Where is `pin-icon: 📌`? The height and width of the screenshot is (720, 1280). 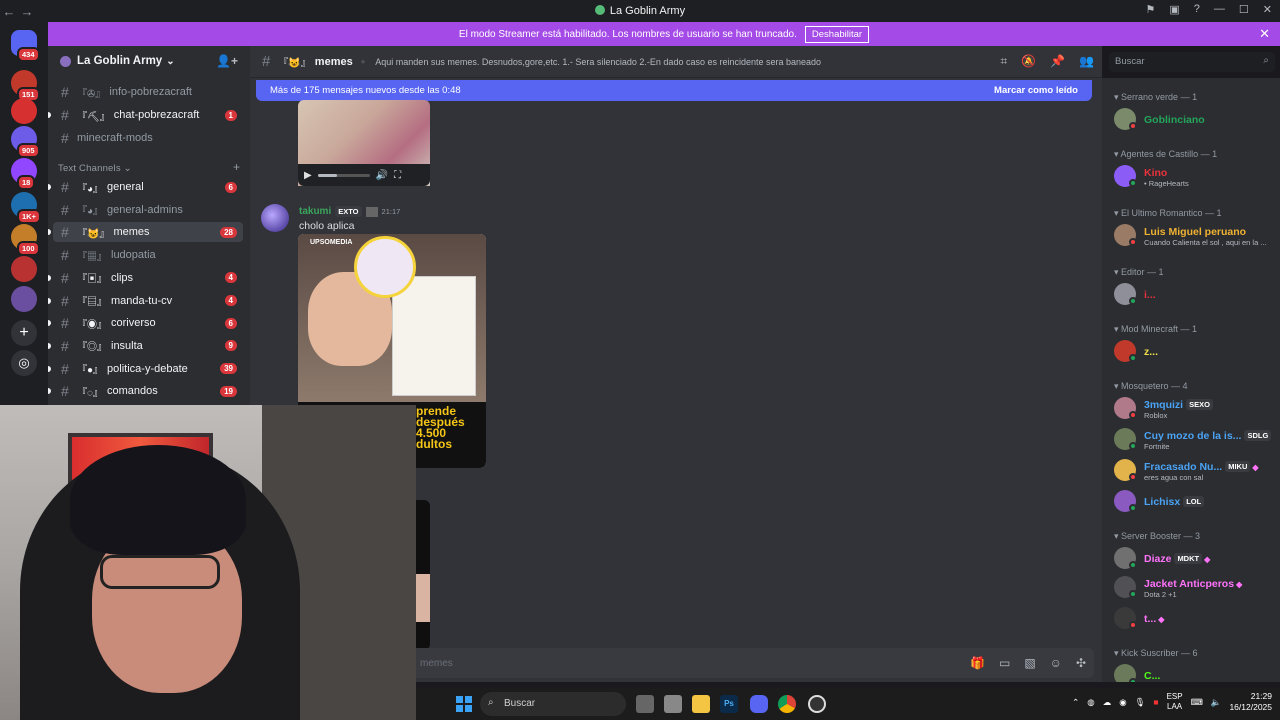
pin-icon: 📌 is located at coordinates (1057, 61).